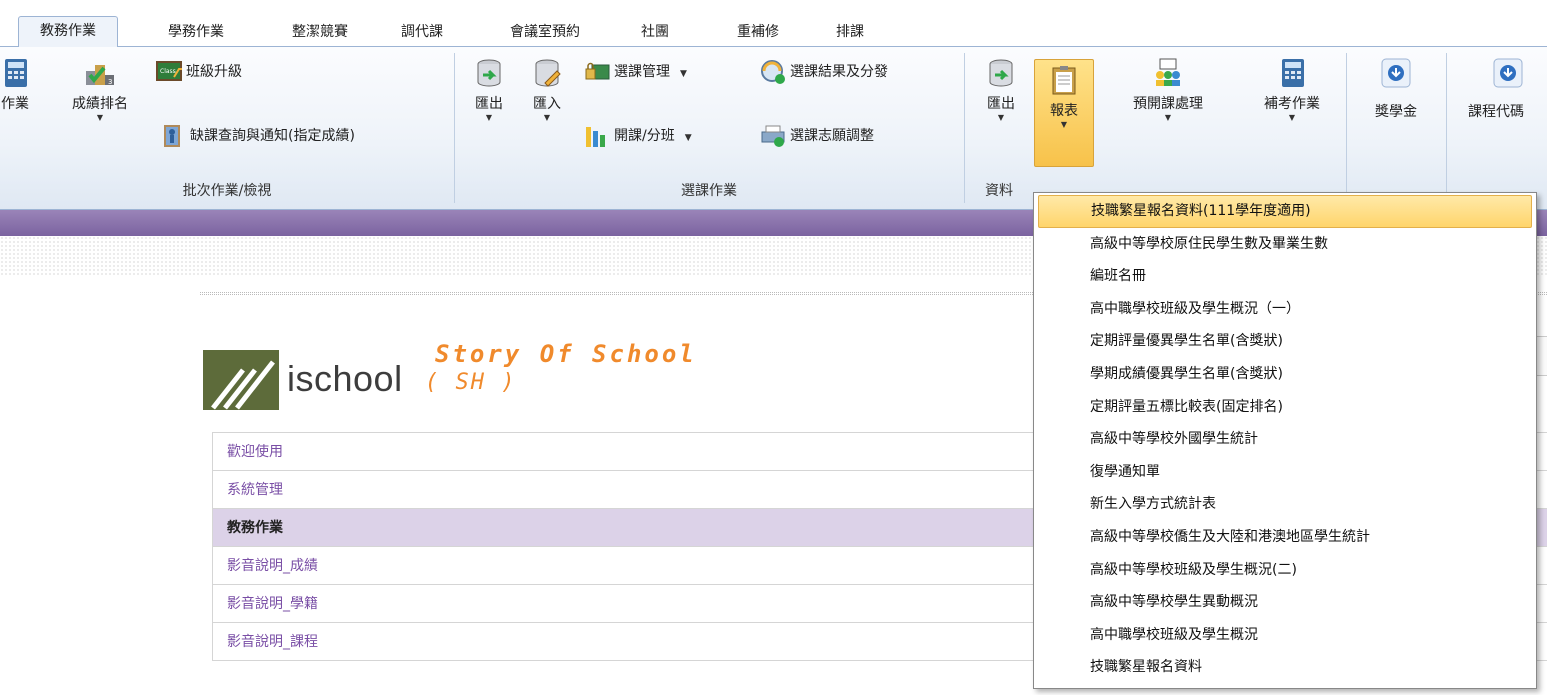  What do you see at coordinates (68, 31) in the screenshot?
I see `tab-academic: 教務作業` at bounding box center [68, 31].